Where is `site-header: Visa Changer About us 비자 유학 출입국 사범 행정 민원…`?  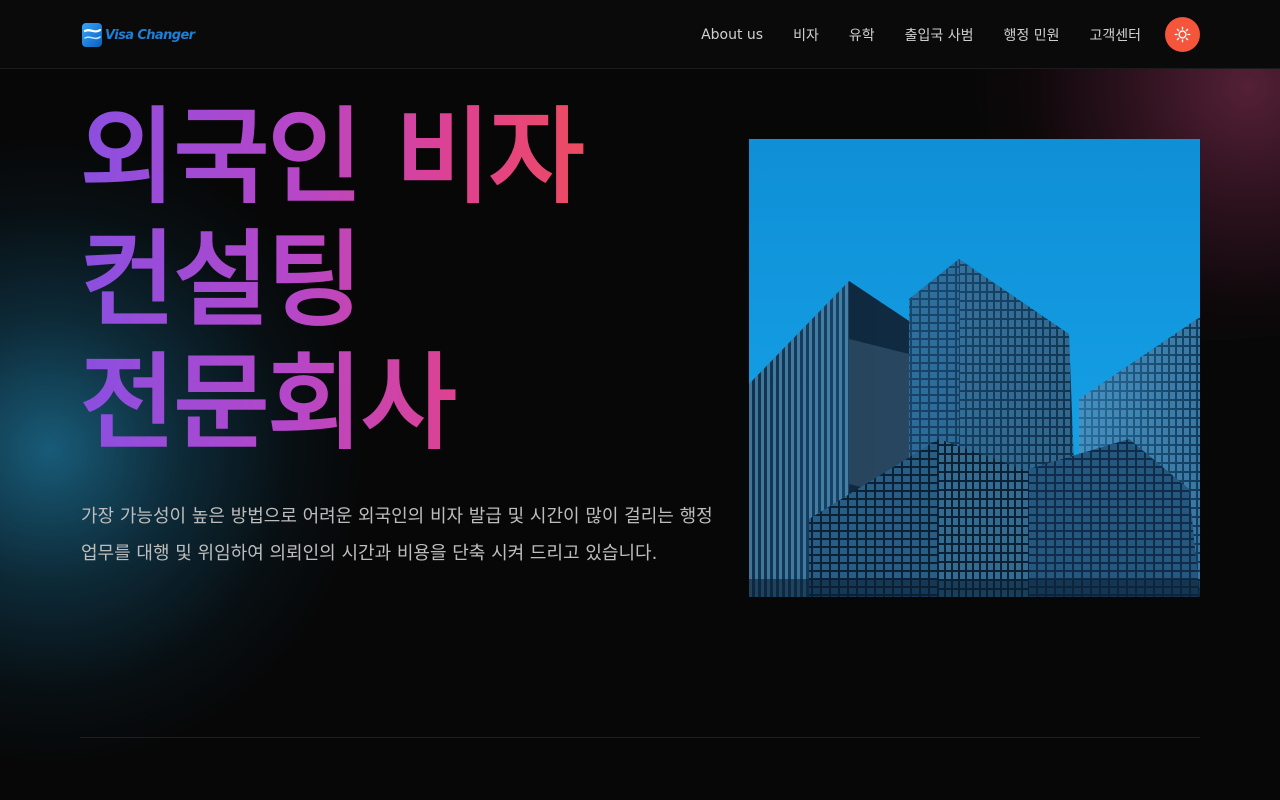
site-header: Visa Changer About us 비자 유학 출입국 사범 행정 민원… is located at coordinates (640, 34).